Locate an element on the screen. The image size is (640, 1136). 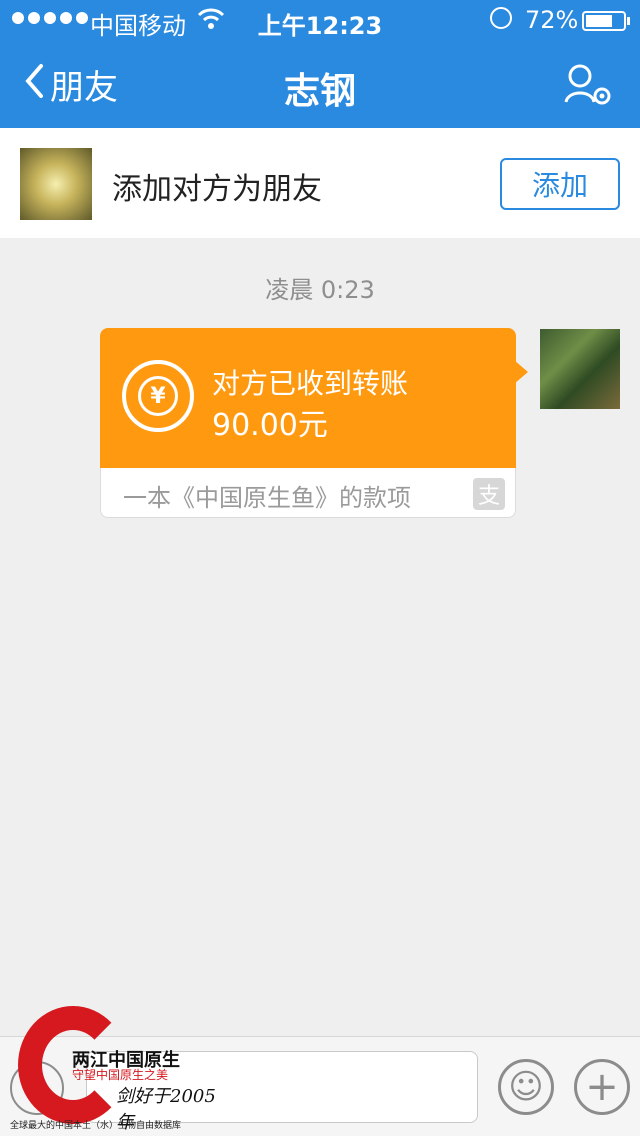
transfer-card-footer: 一本《中国原生鱼》的款项 支 is located at coordinates (308, 493).